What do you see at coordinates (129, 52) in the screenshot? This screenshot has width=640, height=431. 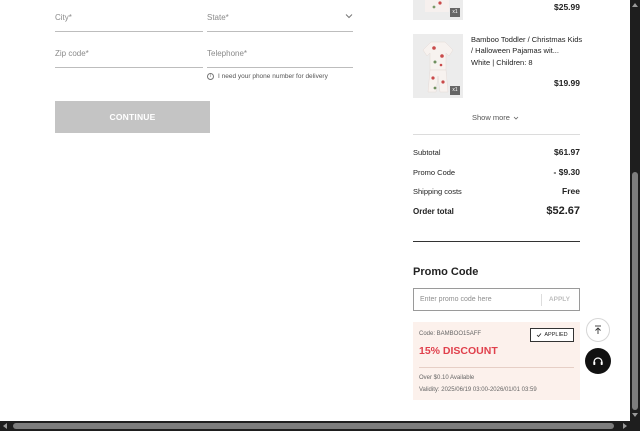 I see `zip-field: Zip code*` at bounding box center [129, 52].